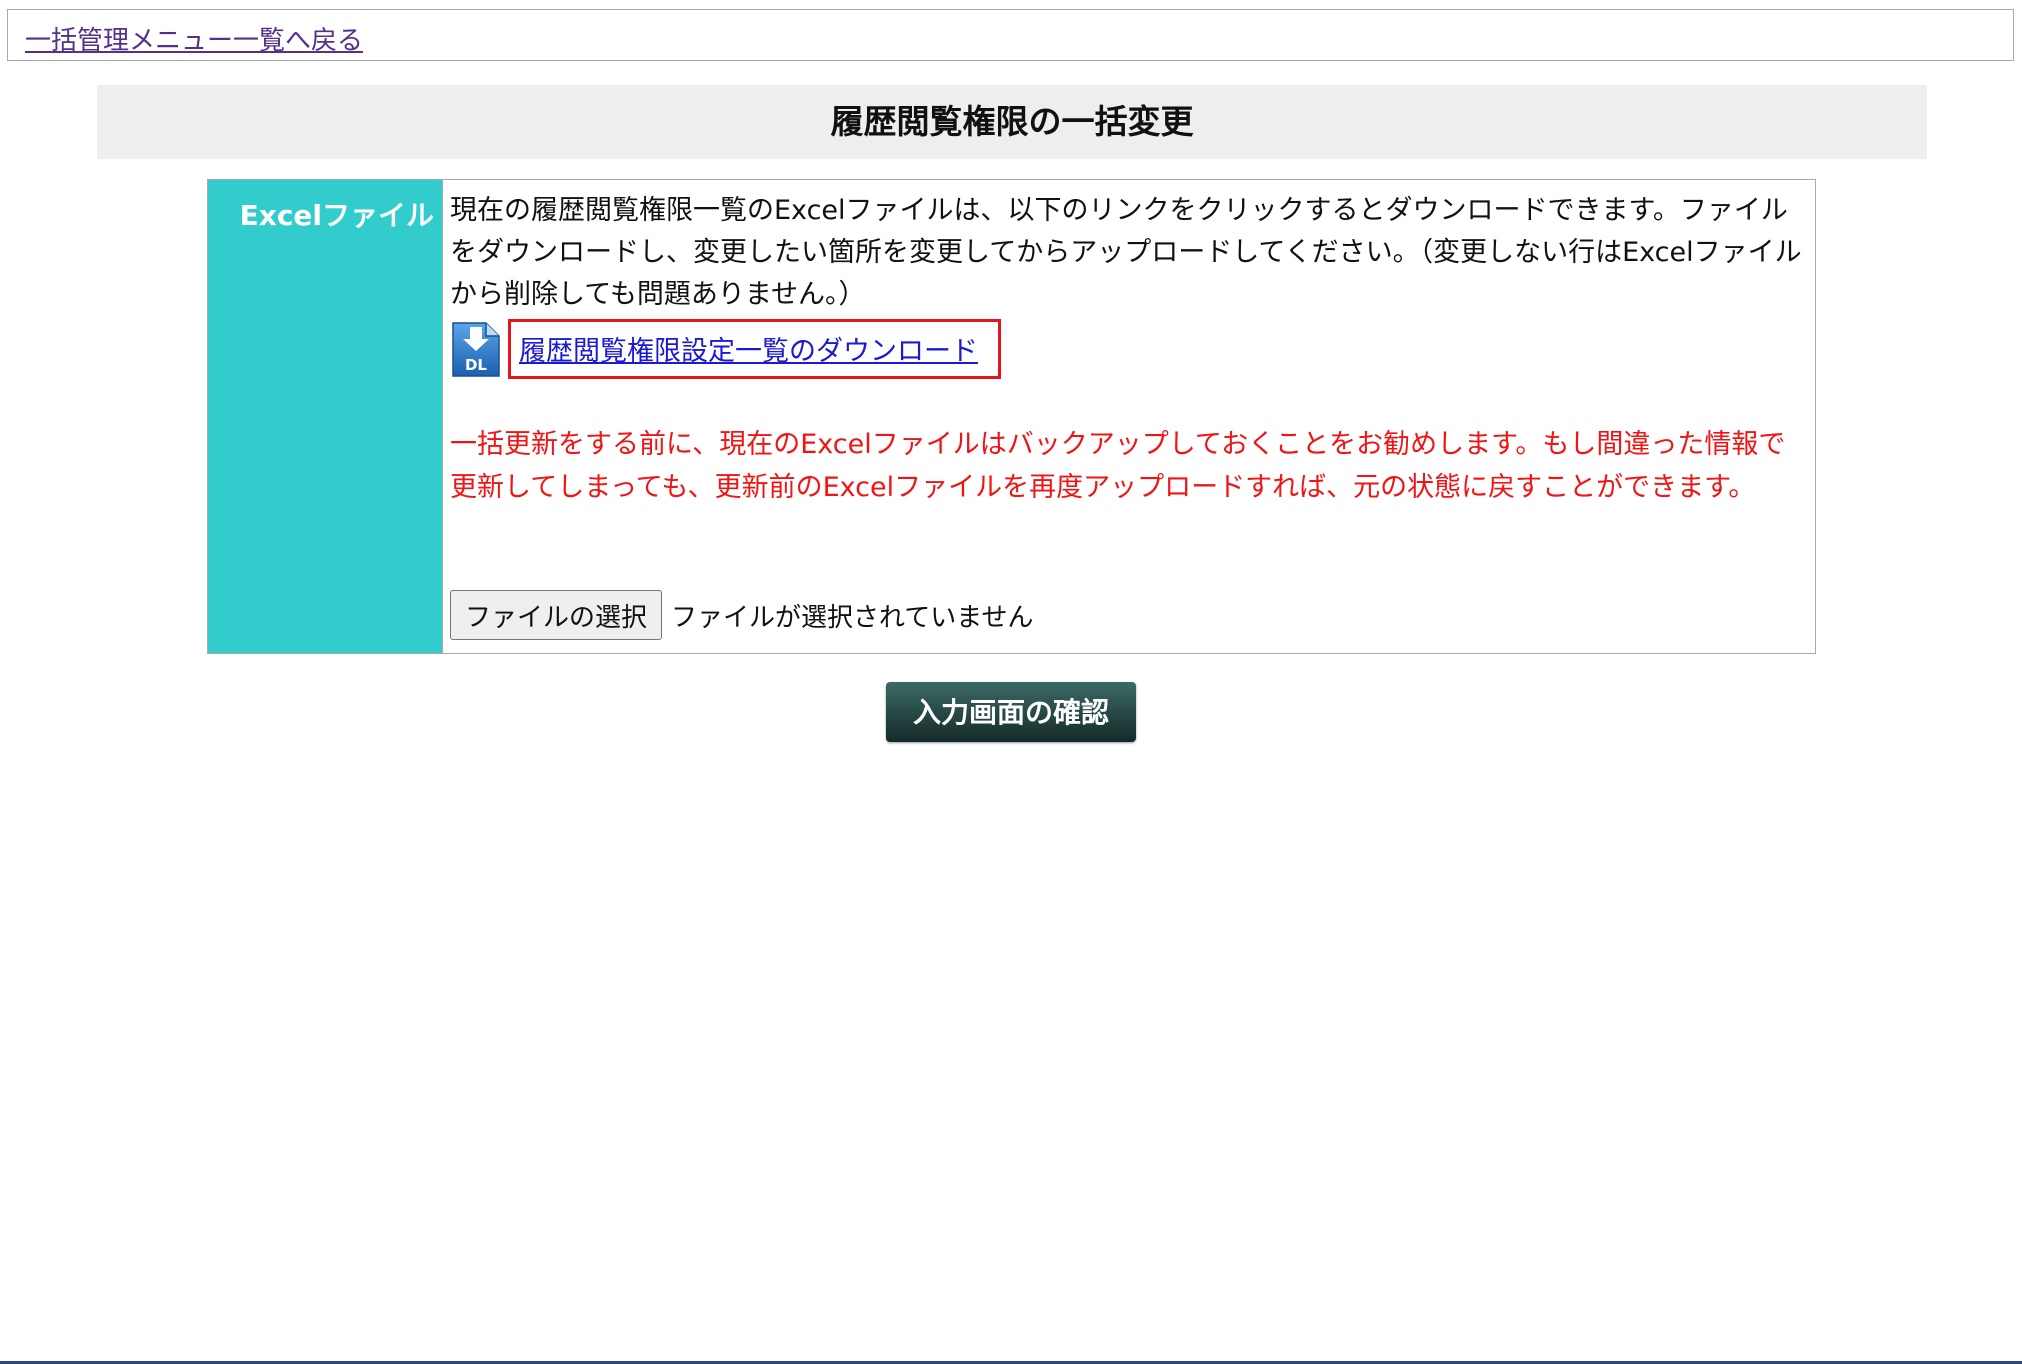 This screenshot has width=2022, height=1364. Describe the element at coordinates (194, 38) in the screenshot. I see `back-to-menu-link: 一括管理メニュー一覧へ戻る` at that location.